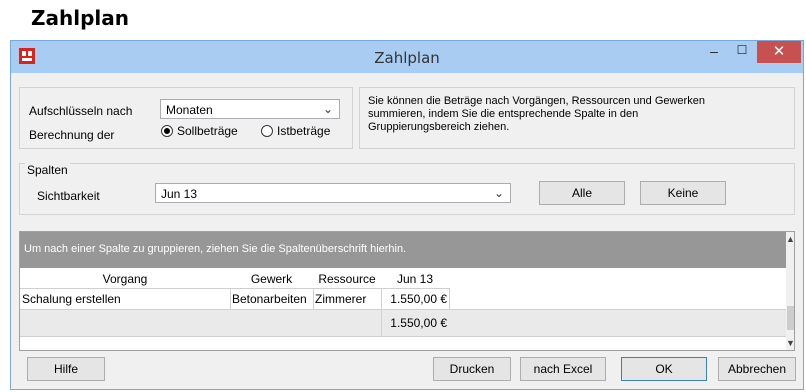 This screenshot has width=806, height=392. I want to click on berechnung-label: Berechnung der, so click(72, 135).